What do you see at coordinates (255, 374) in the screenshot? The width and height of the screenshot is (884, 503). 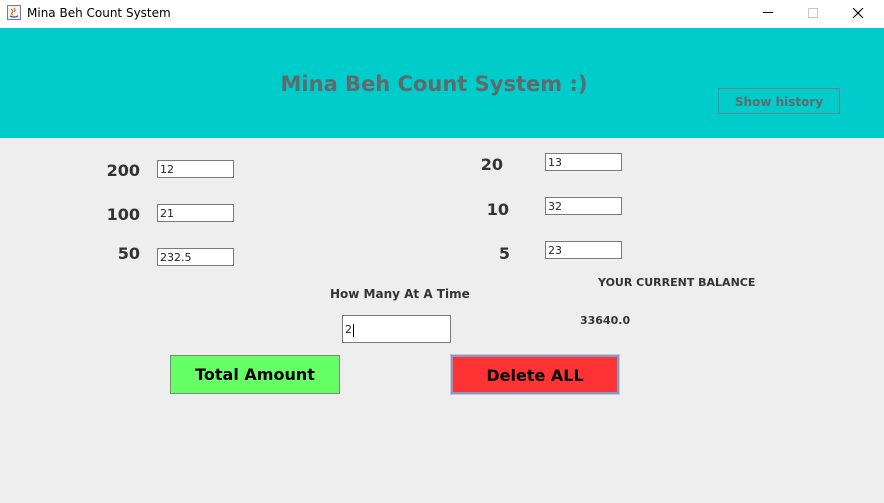 I see `total-amount-button: Total Amount` at bounding box center [255, 374].